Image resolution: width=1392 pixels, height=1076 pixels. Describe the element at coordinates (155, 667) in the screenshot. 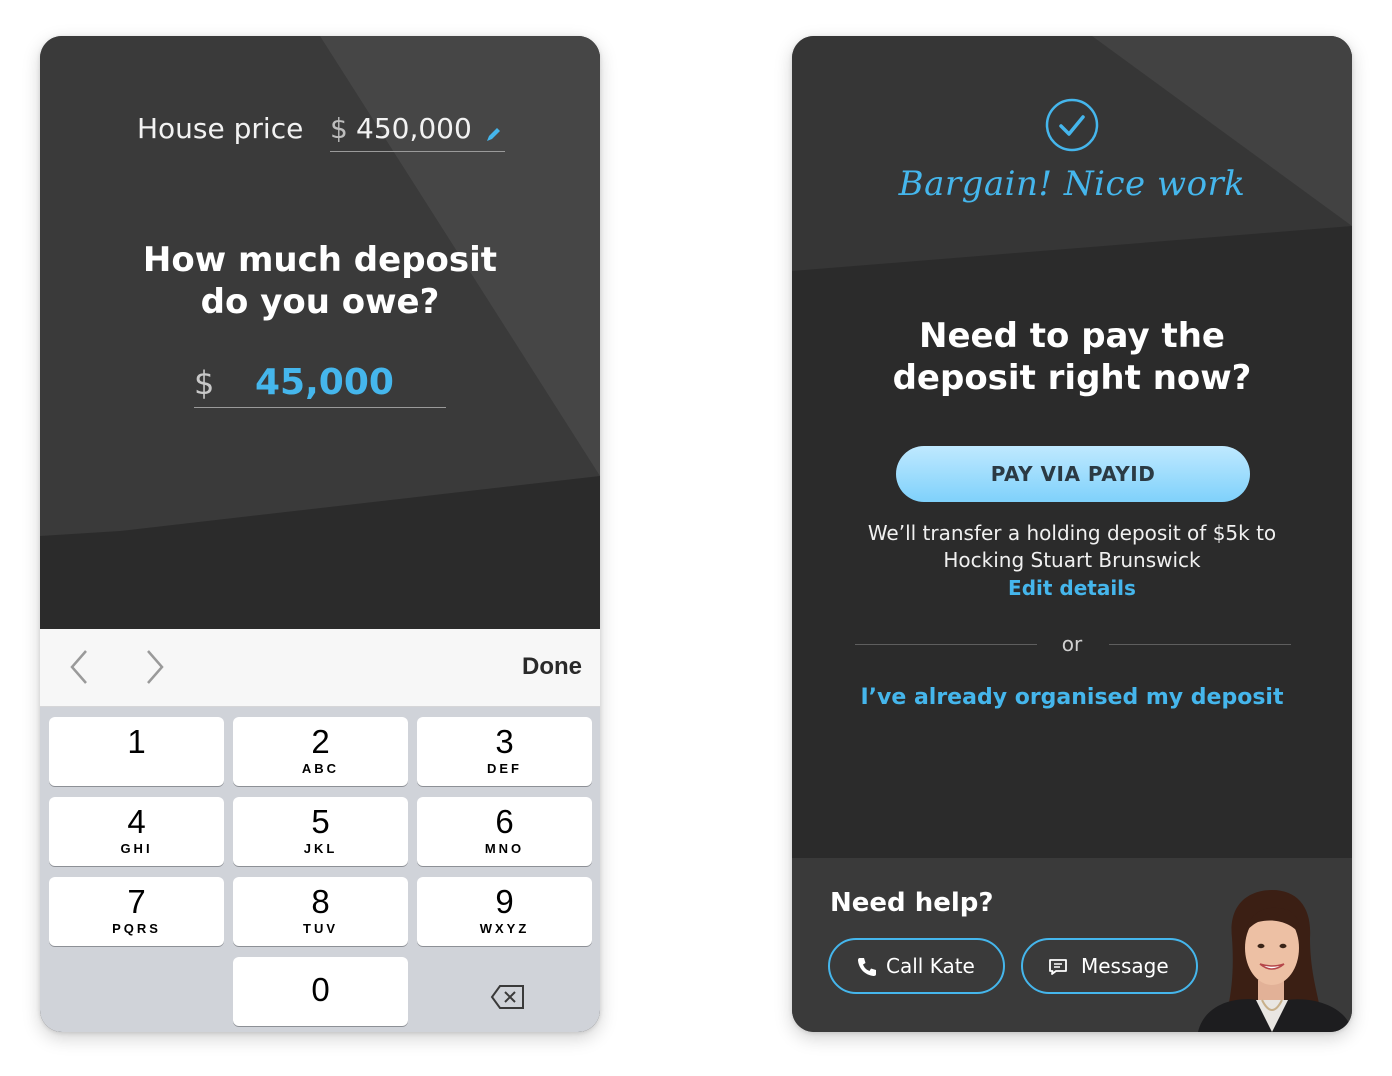

I see `chevron-right-icon` at that location.